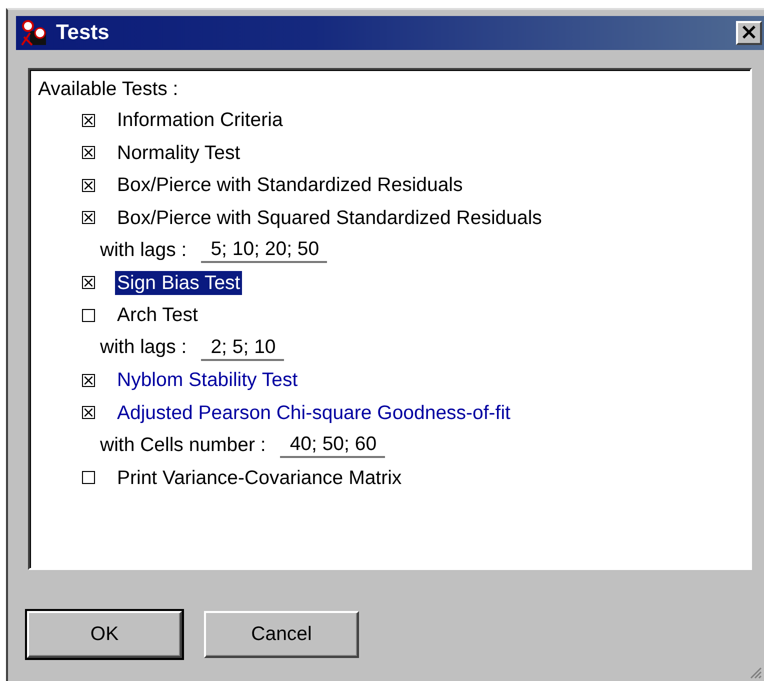 Image resolution: width=764 pixels, height=681 pixels. What do you see at coordinates (178, 282) in the screenshot?
I see `test-option: Sign Bias Test` at bounding box center [178, 282].